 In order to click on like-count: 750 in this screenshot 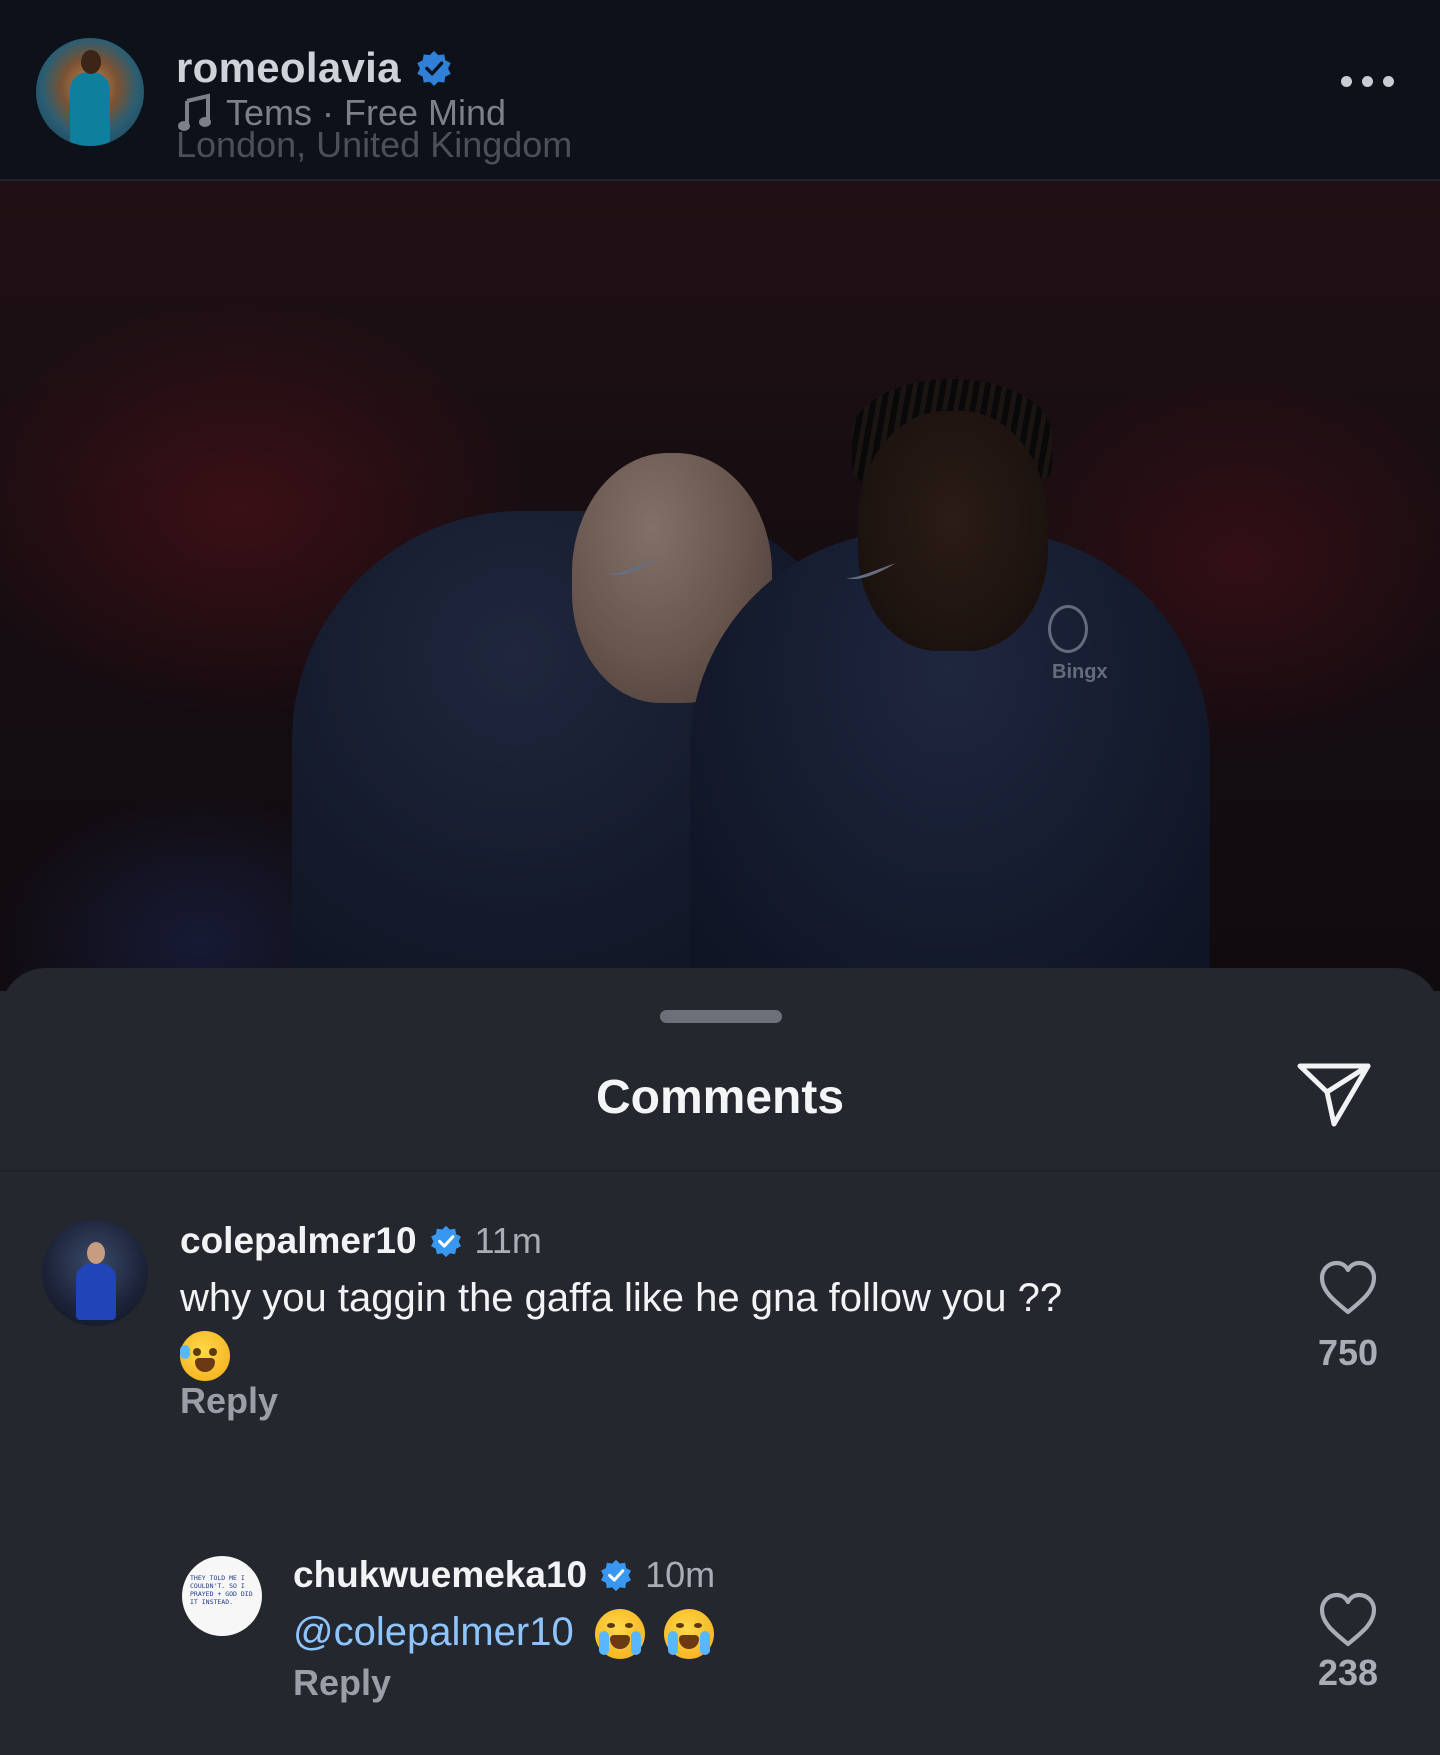, I will do `click(1348, 1352)`.